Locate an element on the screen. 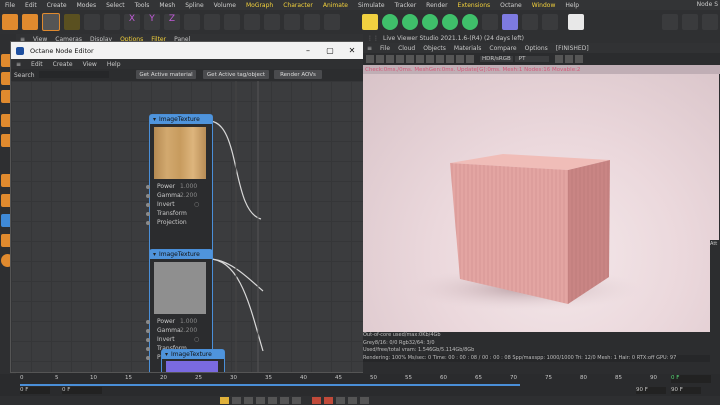 The image size is (720, 405). restart-icon is located at coordinates (380, 59).